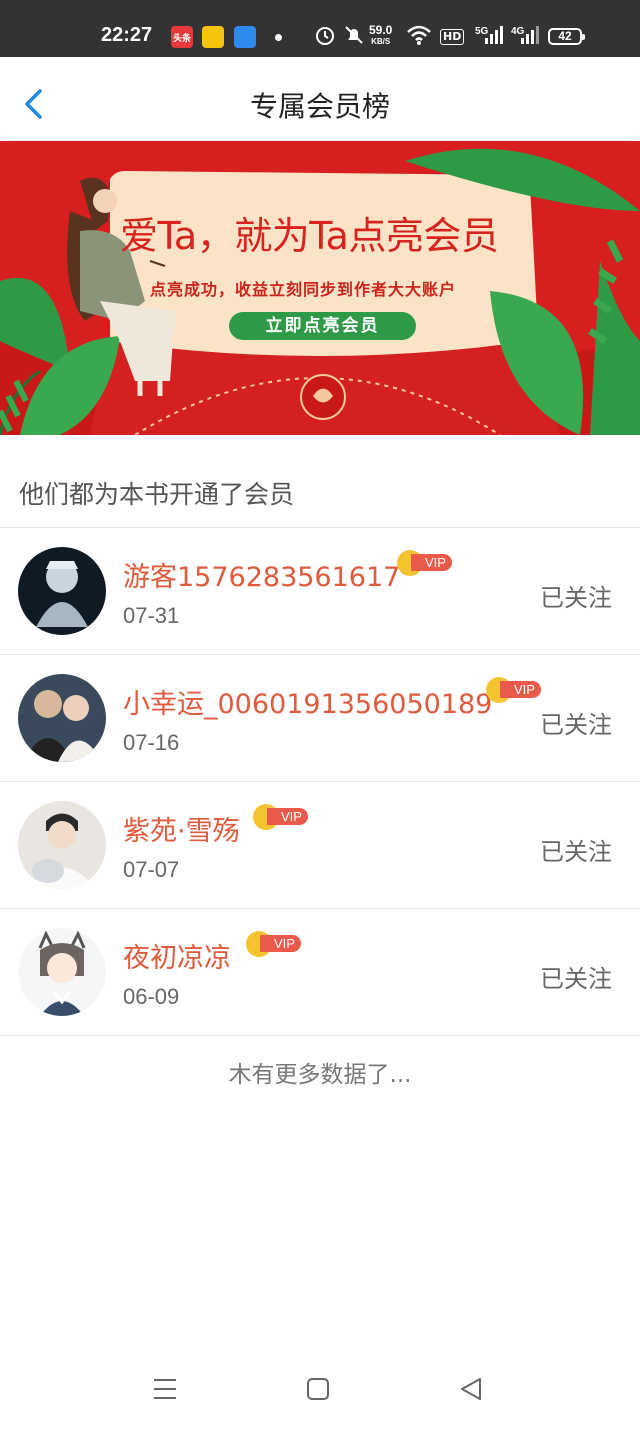 This screenshot has width=640, height=1429. I want to click on member-date: 07-31, so click(151, 615).